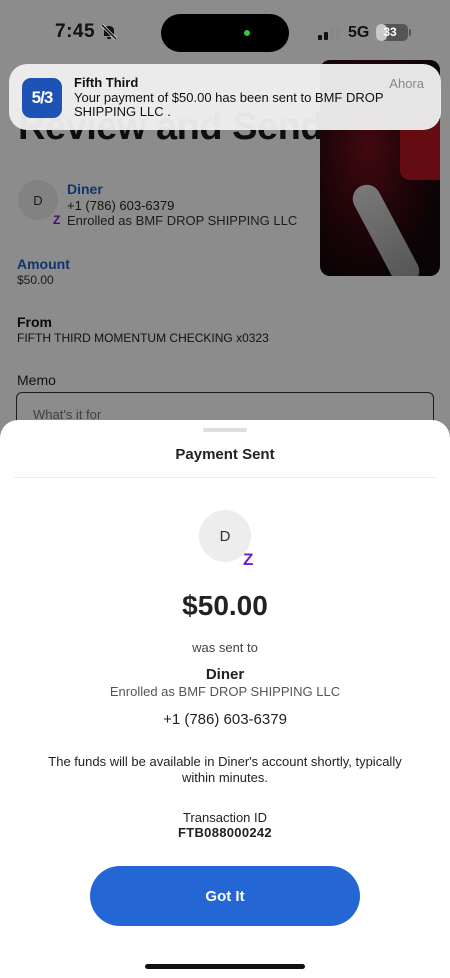 The width and height of the screenshot is (450, 978). Describe the element at coordinates (247, 33) in the screenshot. I see `camera-indicator-icon` at that location.